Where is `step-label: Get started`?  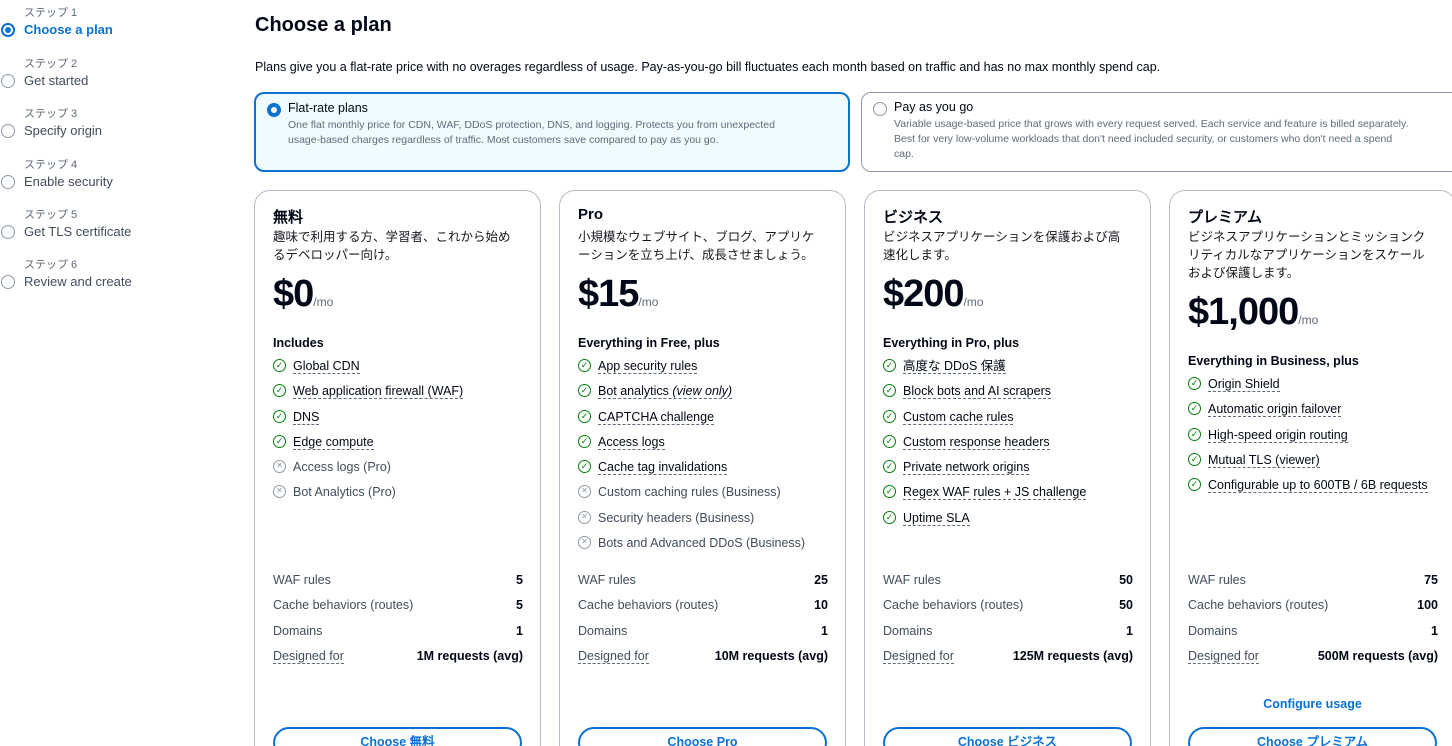
step-label: Get started is located at coordinates (56, 80).